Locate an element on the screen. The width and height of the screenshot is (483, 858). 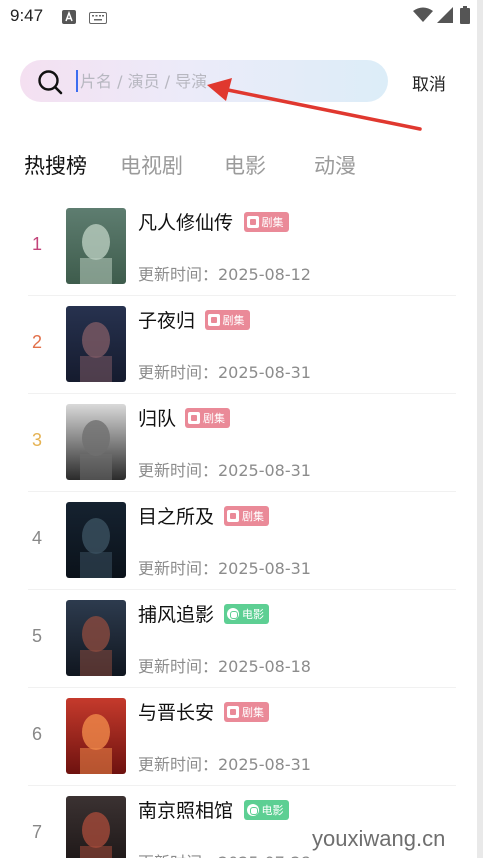
status-time: 9:47 is located at coordinates (27, 15).